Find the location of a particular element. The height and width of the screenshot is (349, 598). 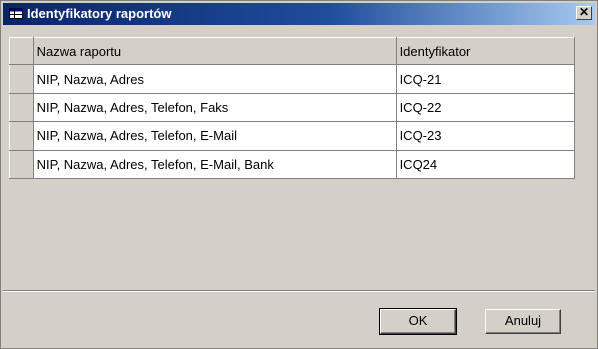

table-row: NIP, Nazwa, Adres, Telefon, Faks ICQ-22 is located at coordinates (292, 107).